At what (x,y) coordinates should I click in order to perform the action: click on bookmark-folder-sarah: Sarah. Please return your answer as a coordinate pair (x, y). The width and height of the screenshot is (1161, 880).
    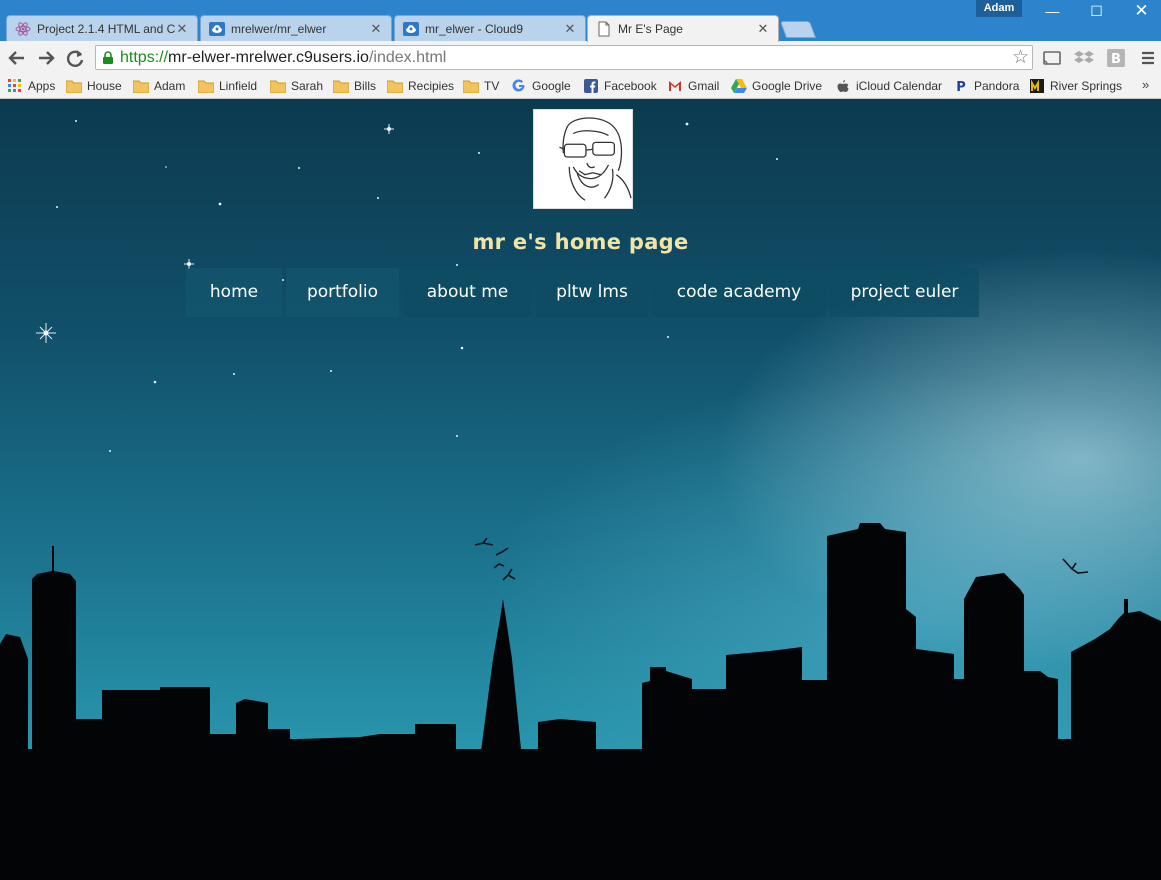
    Looking at the image, I should click on (296, 86).